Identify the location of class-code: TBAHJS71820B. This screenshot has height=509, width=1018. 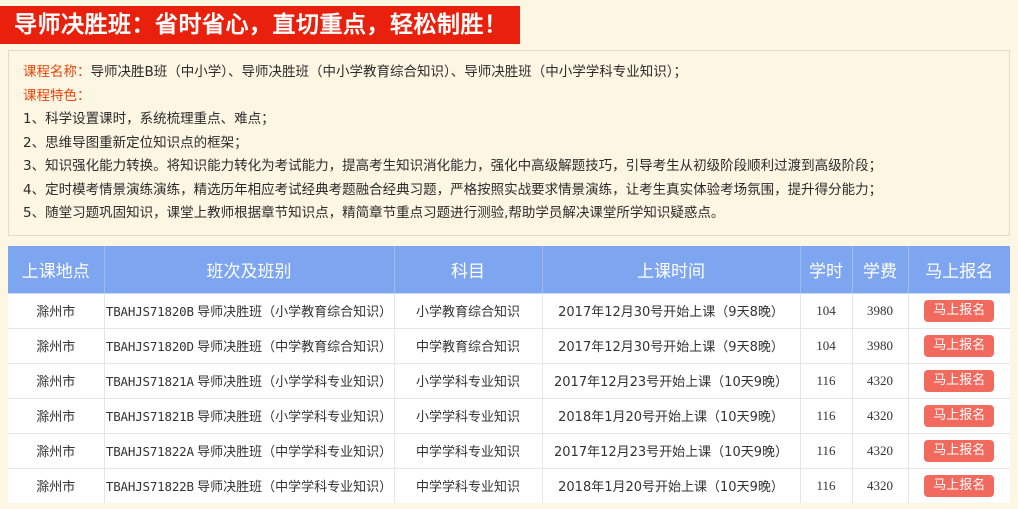
(149, 311).